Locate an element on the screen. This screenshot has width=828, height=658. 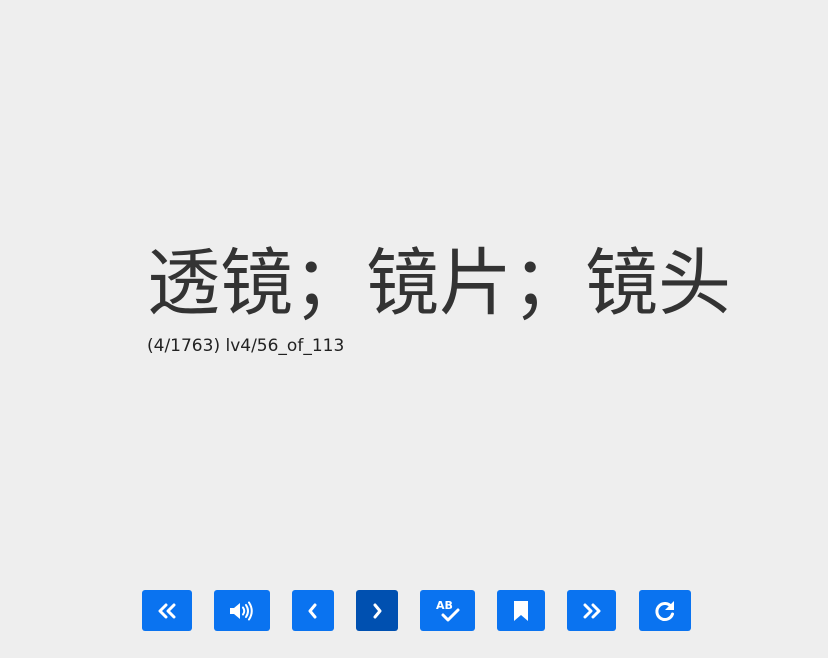
double-chevron-right-icon is located at coordinates (592, 611).